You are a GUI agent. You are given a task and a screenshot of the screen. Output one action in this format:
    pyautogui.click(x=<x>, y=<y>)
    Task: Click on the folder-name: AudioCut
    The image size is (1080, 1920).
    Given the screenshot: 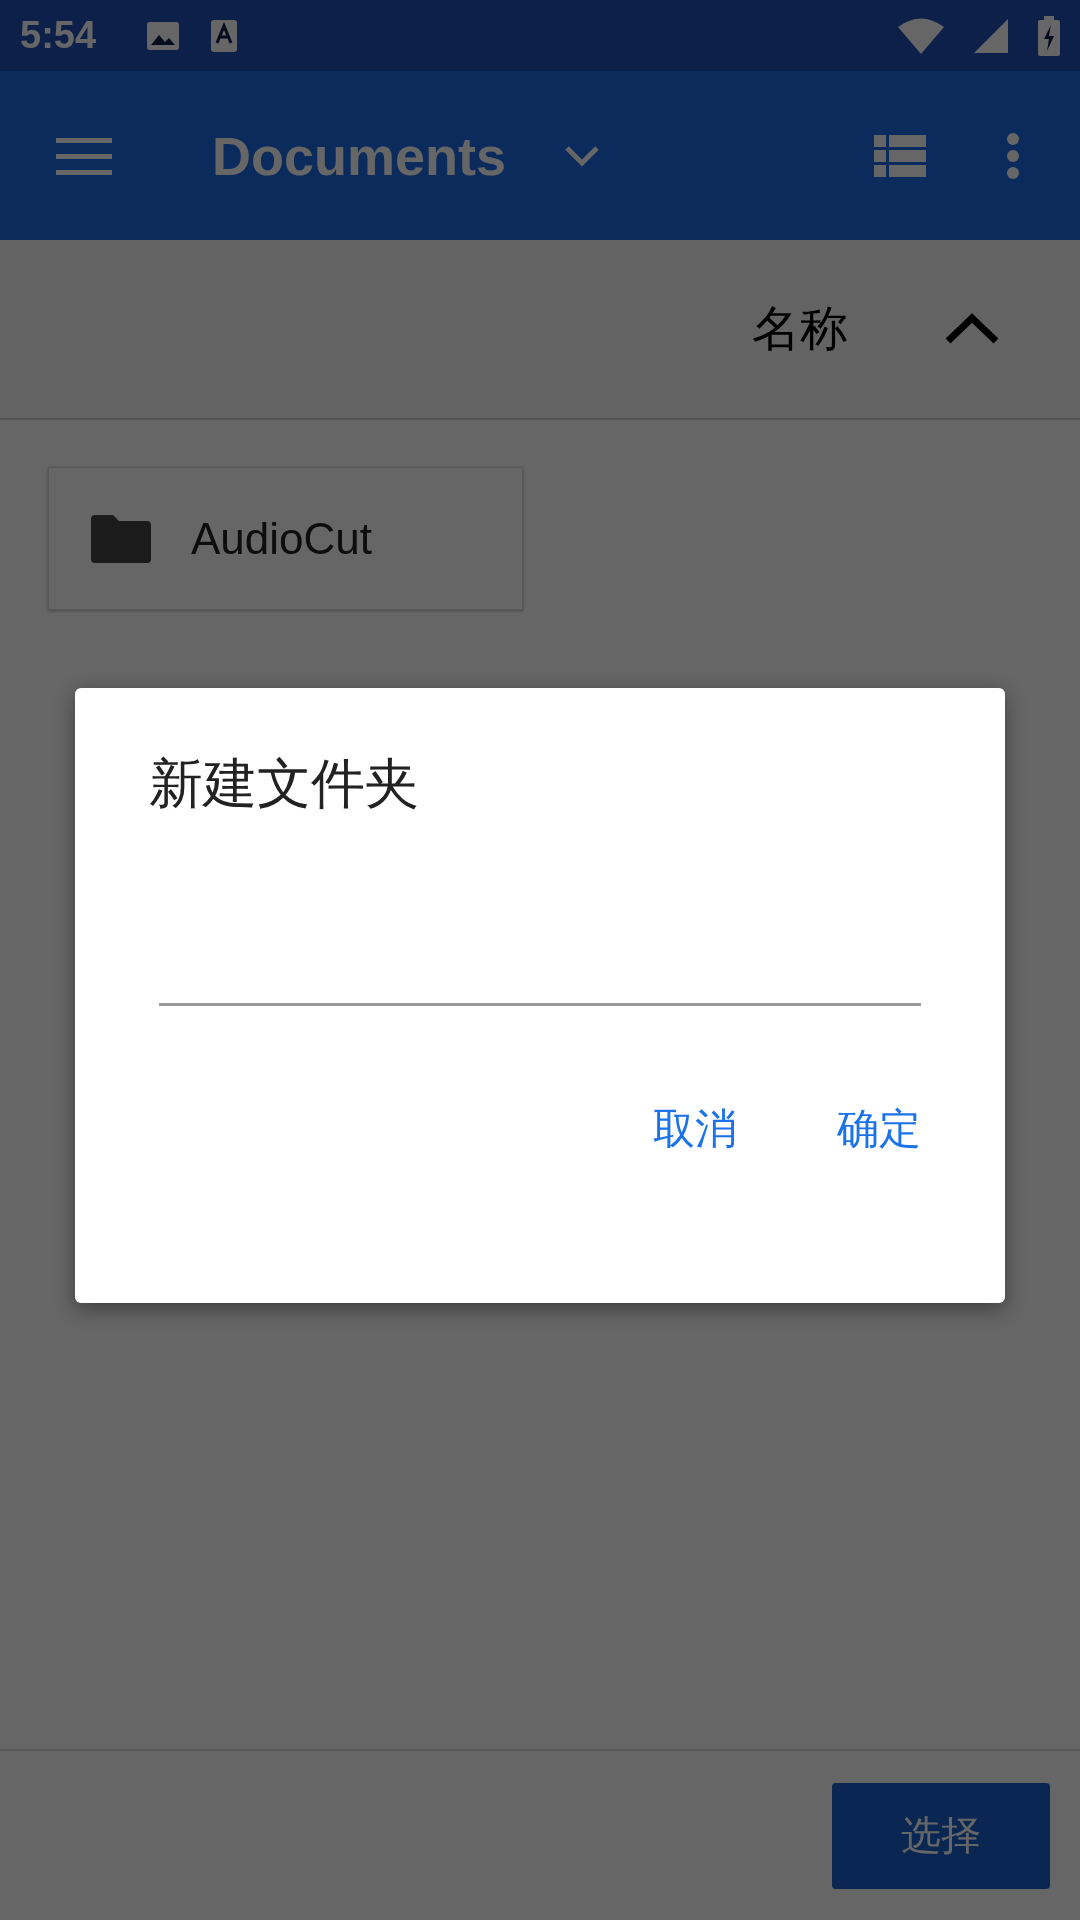 What is the action you would take?
    pyautogui.click(x=281, y=538)
    